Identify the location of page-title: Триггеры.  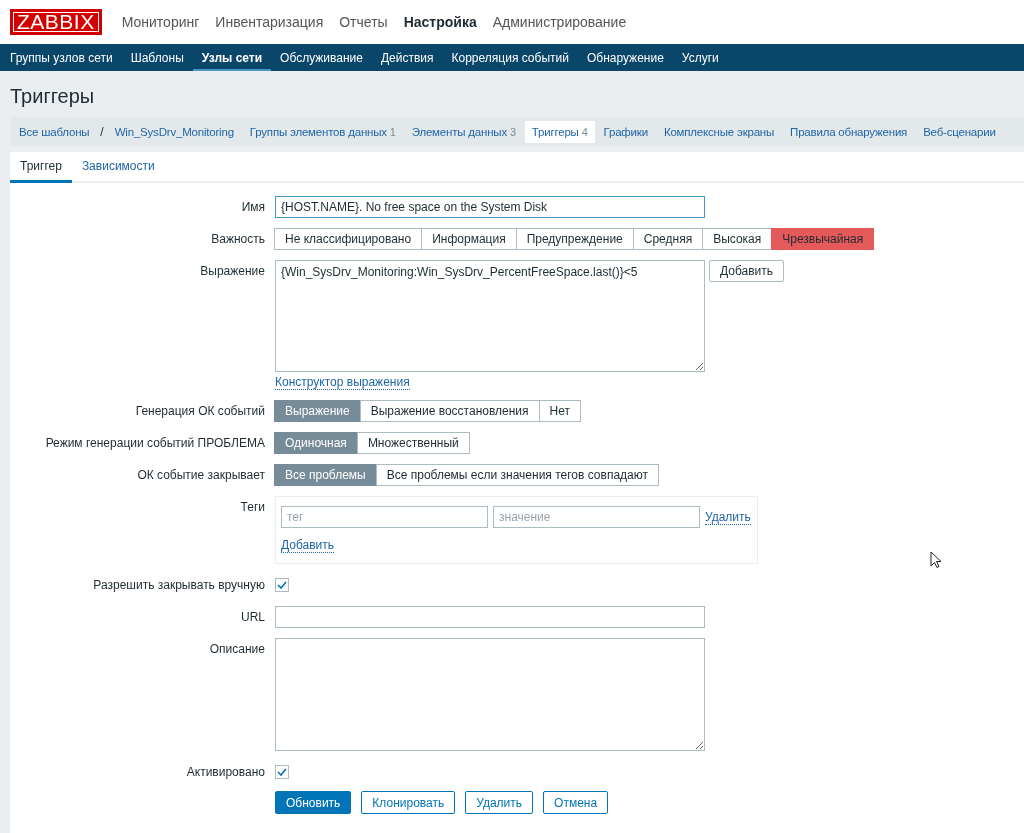
(52, 96).